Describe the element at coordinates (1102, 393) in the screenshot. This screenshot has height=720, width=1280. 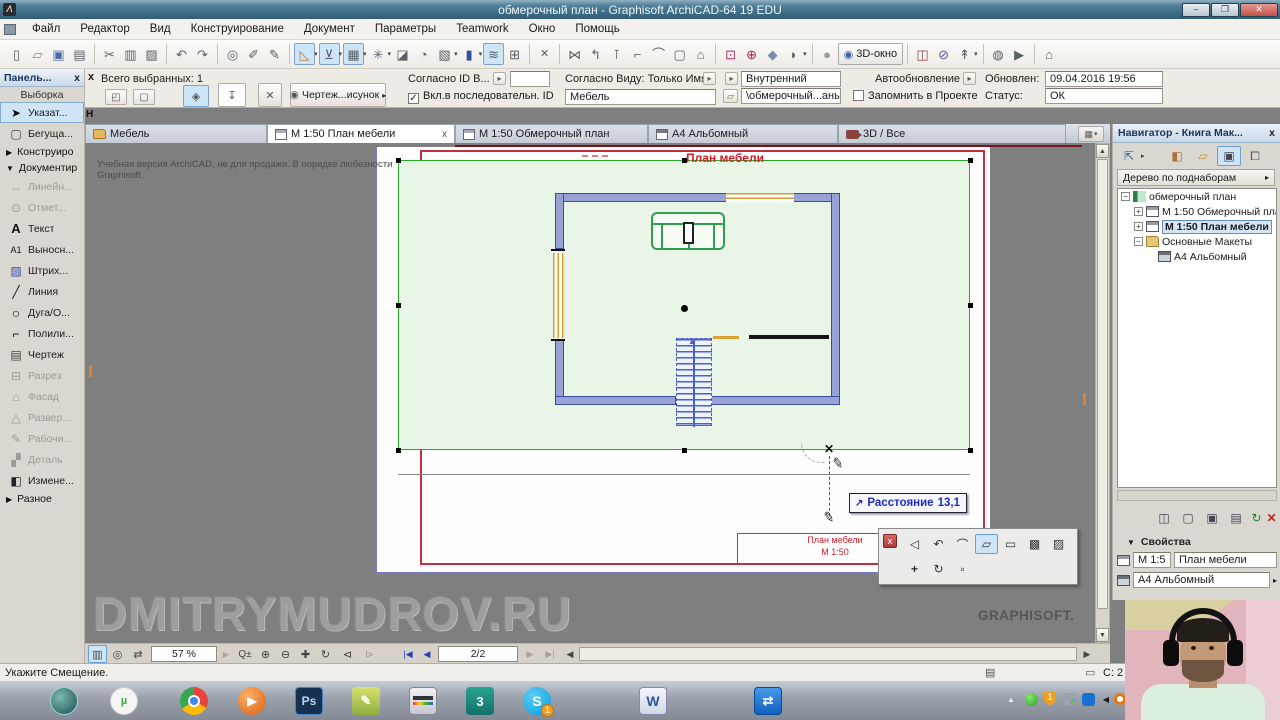
I see `vertical-scrollbar: ▲ ▼` at that location.